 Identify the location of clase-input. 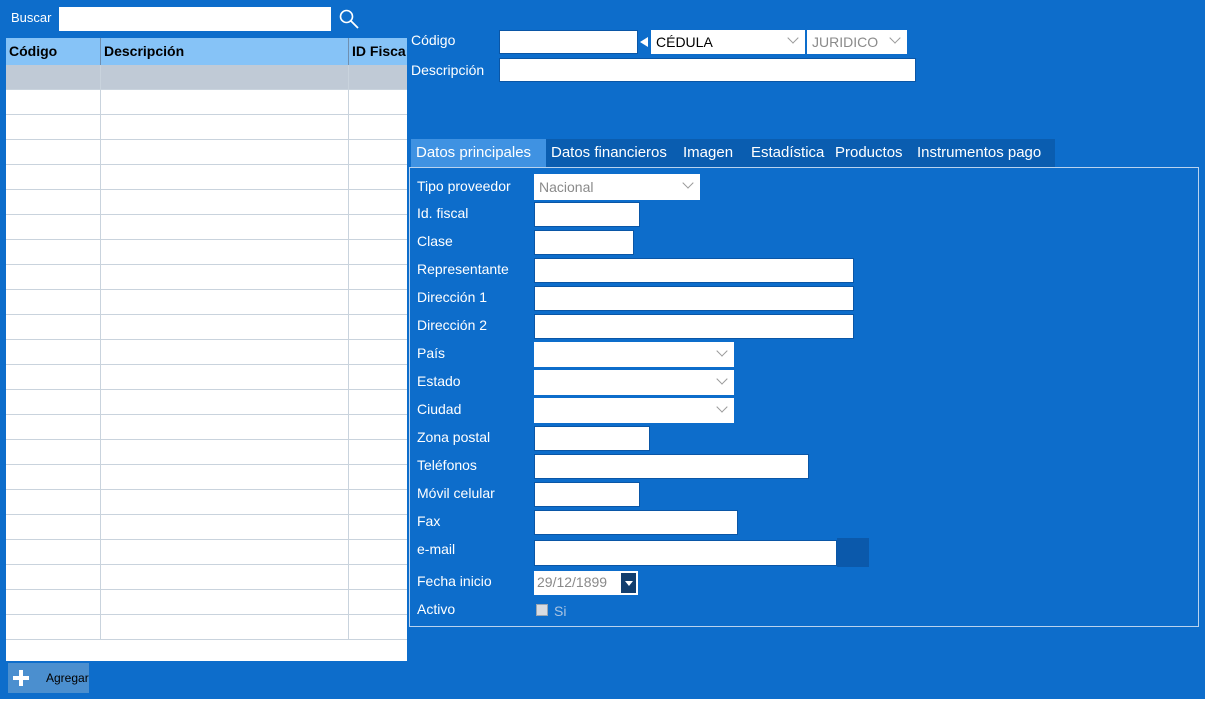
(584, 242).